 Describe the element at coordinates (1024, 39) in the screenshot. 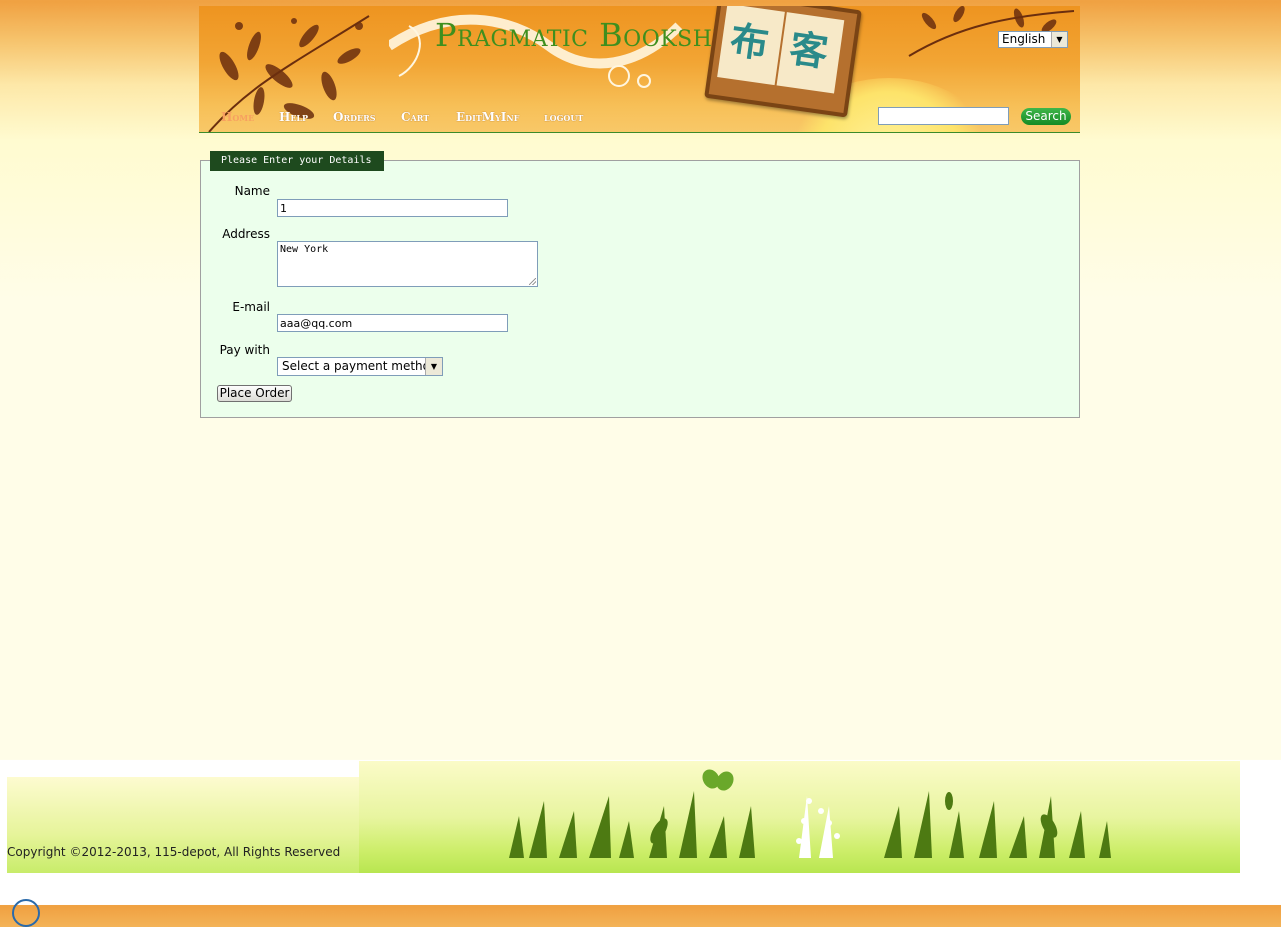

I see `language-select-value: English` at that location.